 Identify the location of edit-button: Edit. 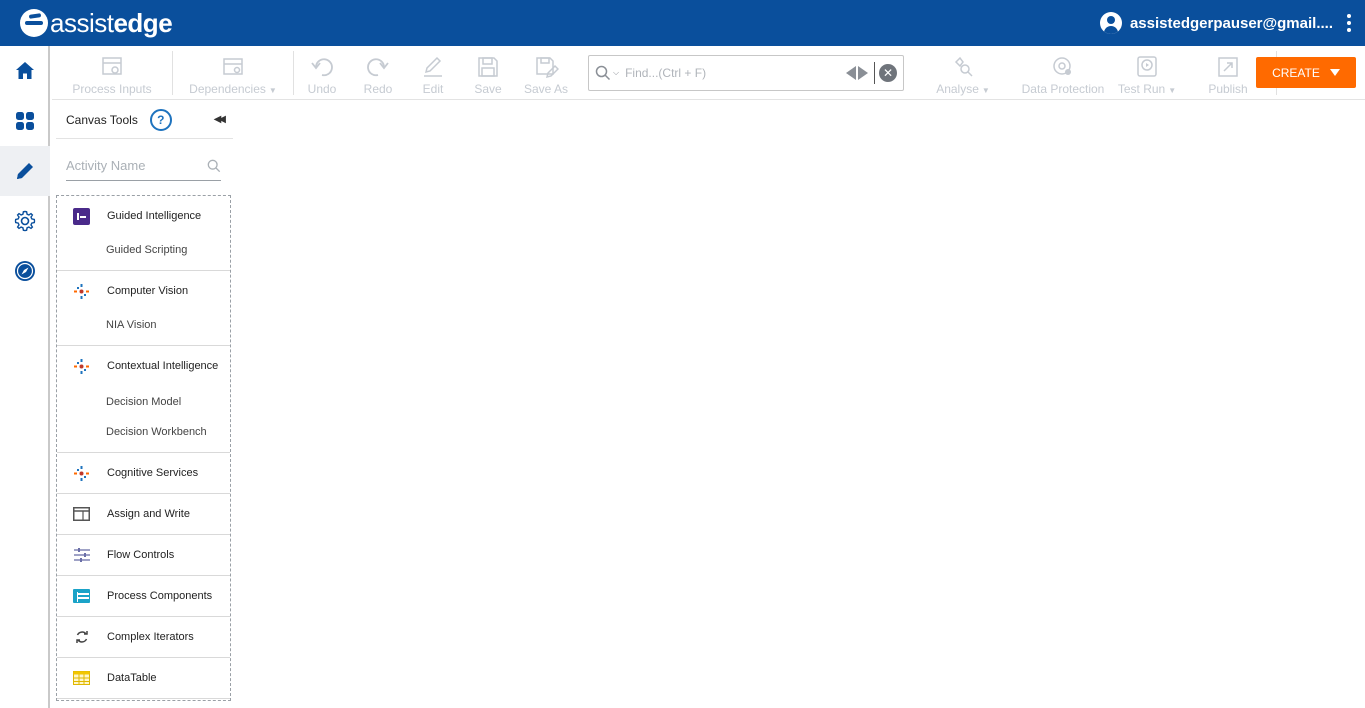
(433, 73).